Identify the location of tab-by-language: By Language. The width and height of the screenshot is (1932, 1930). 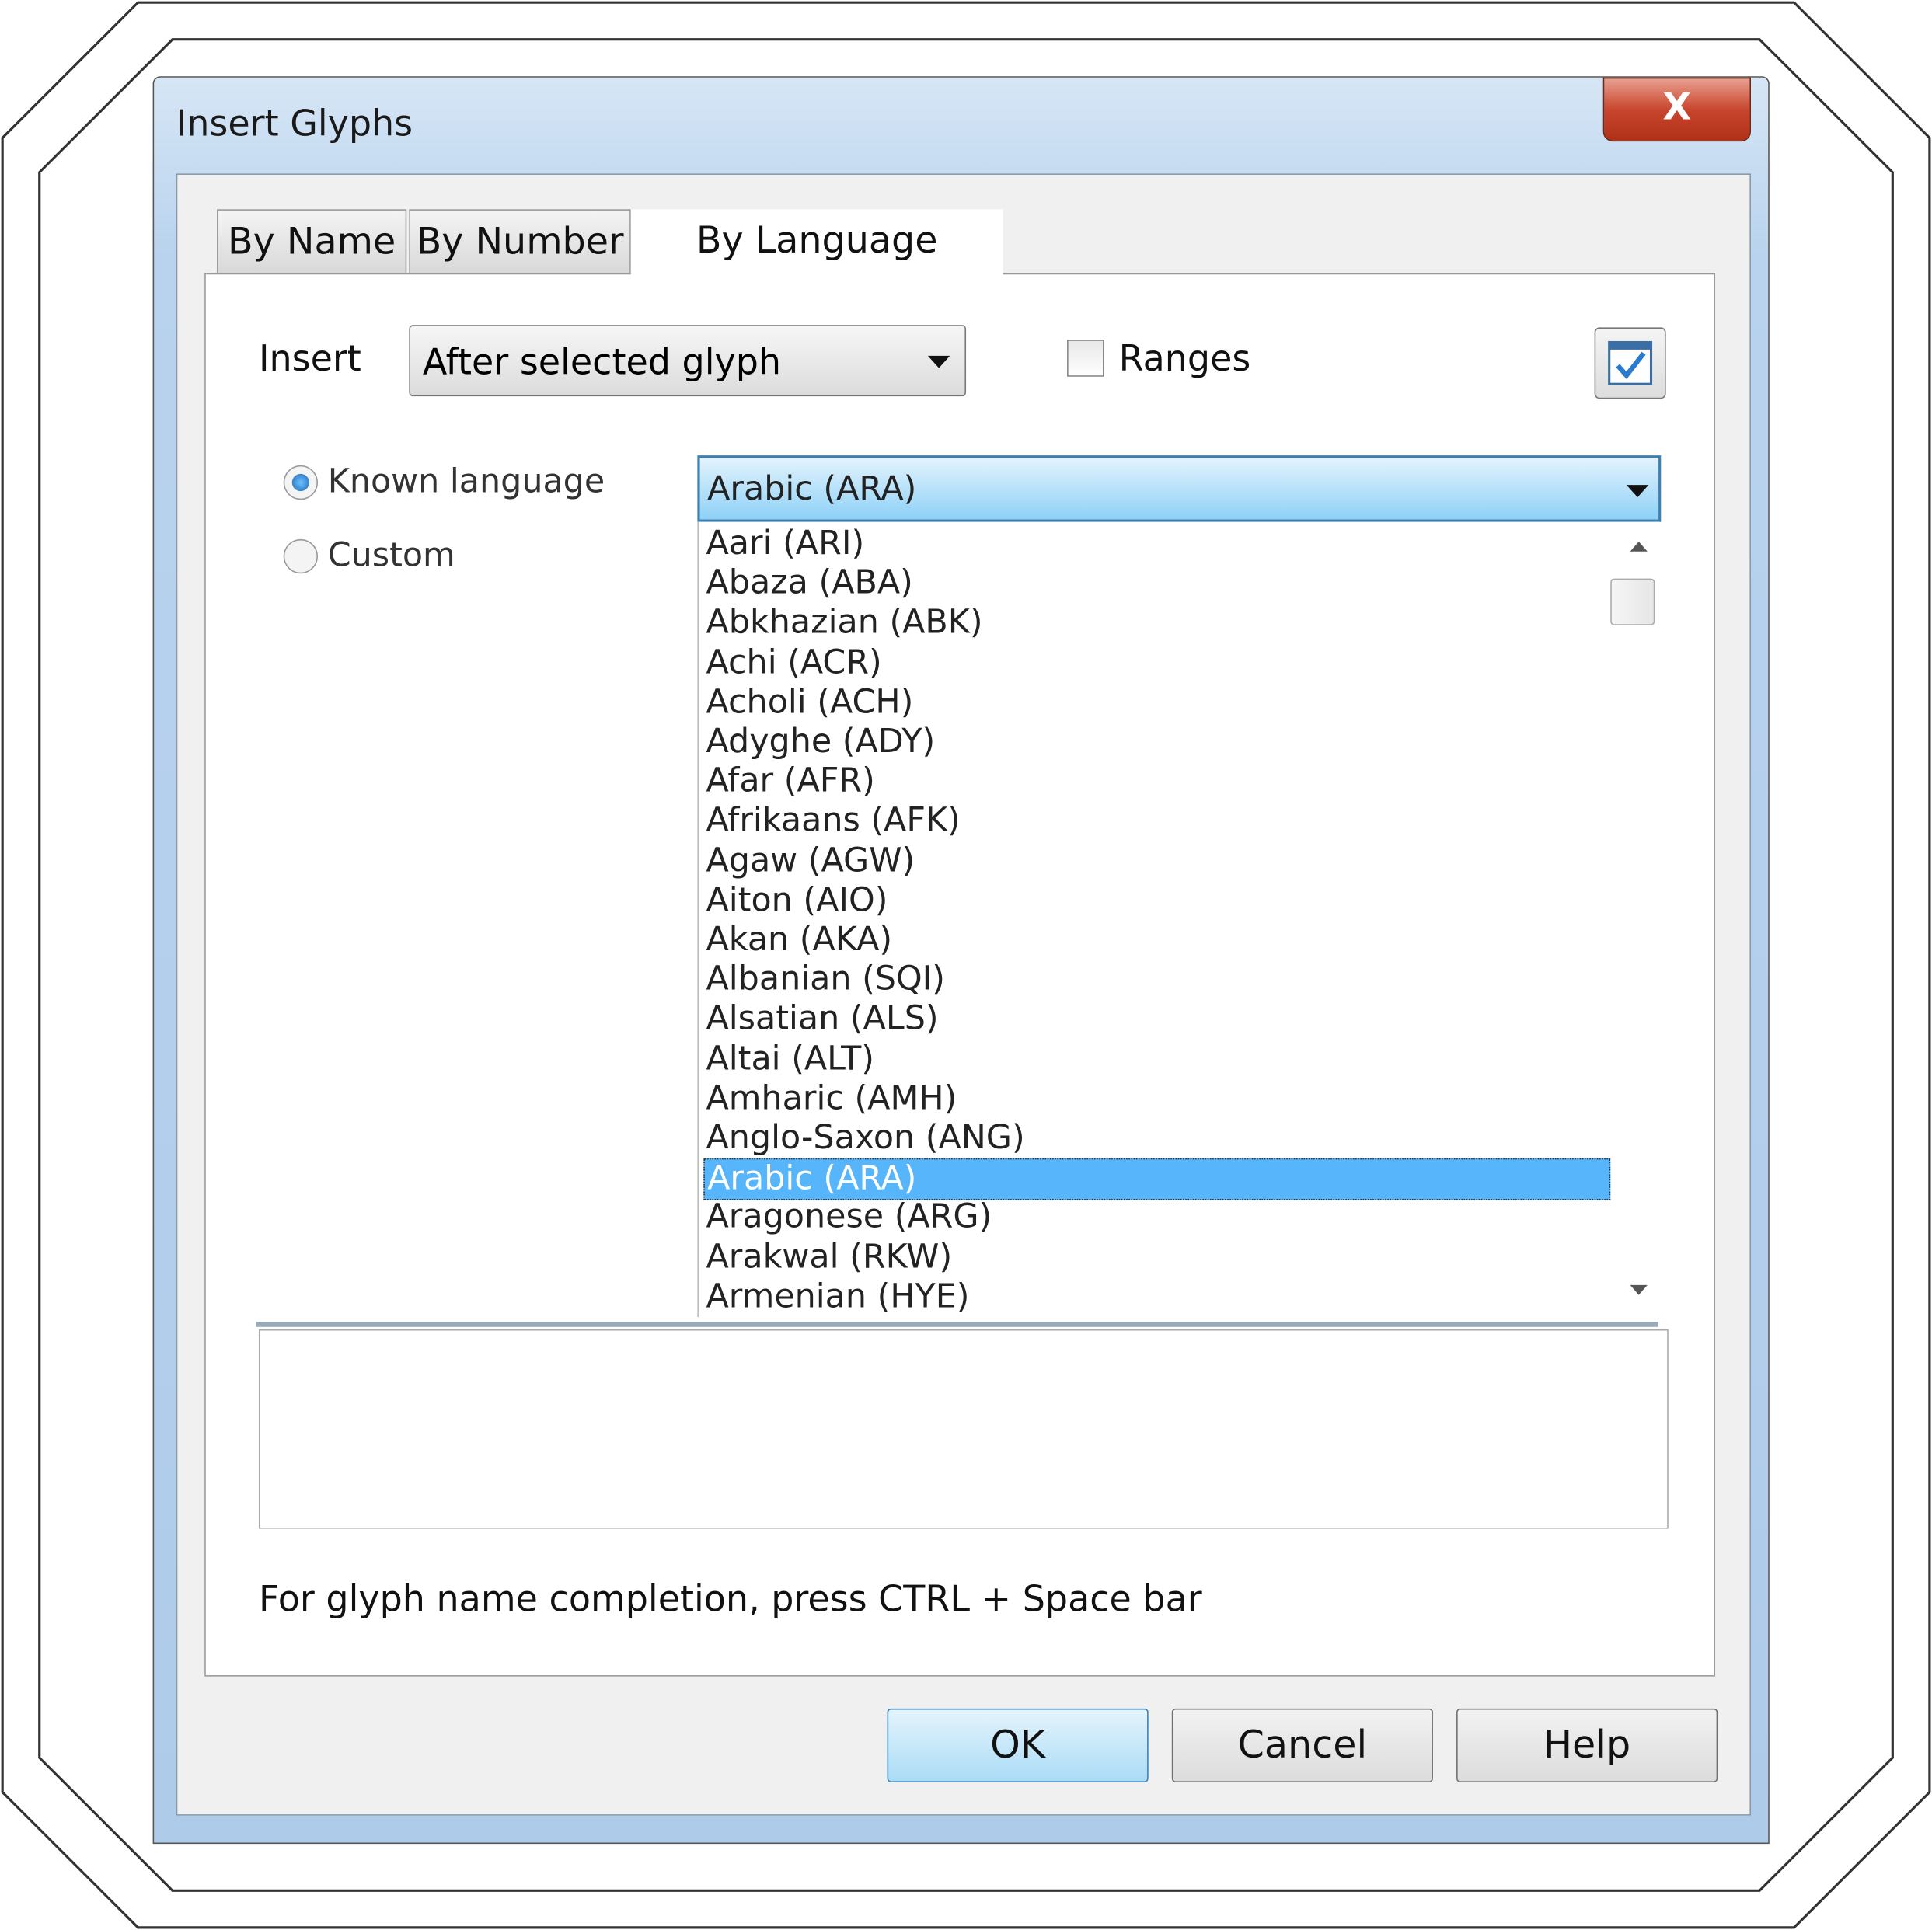
(816, 242).